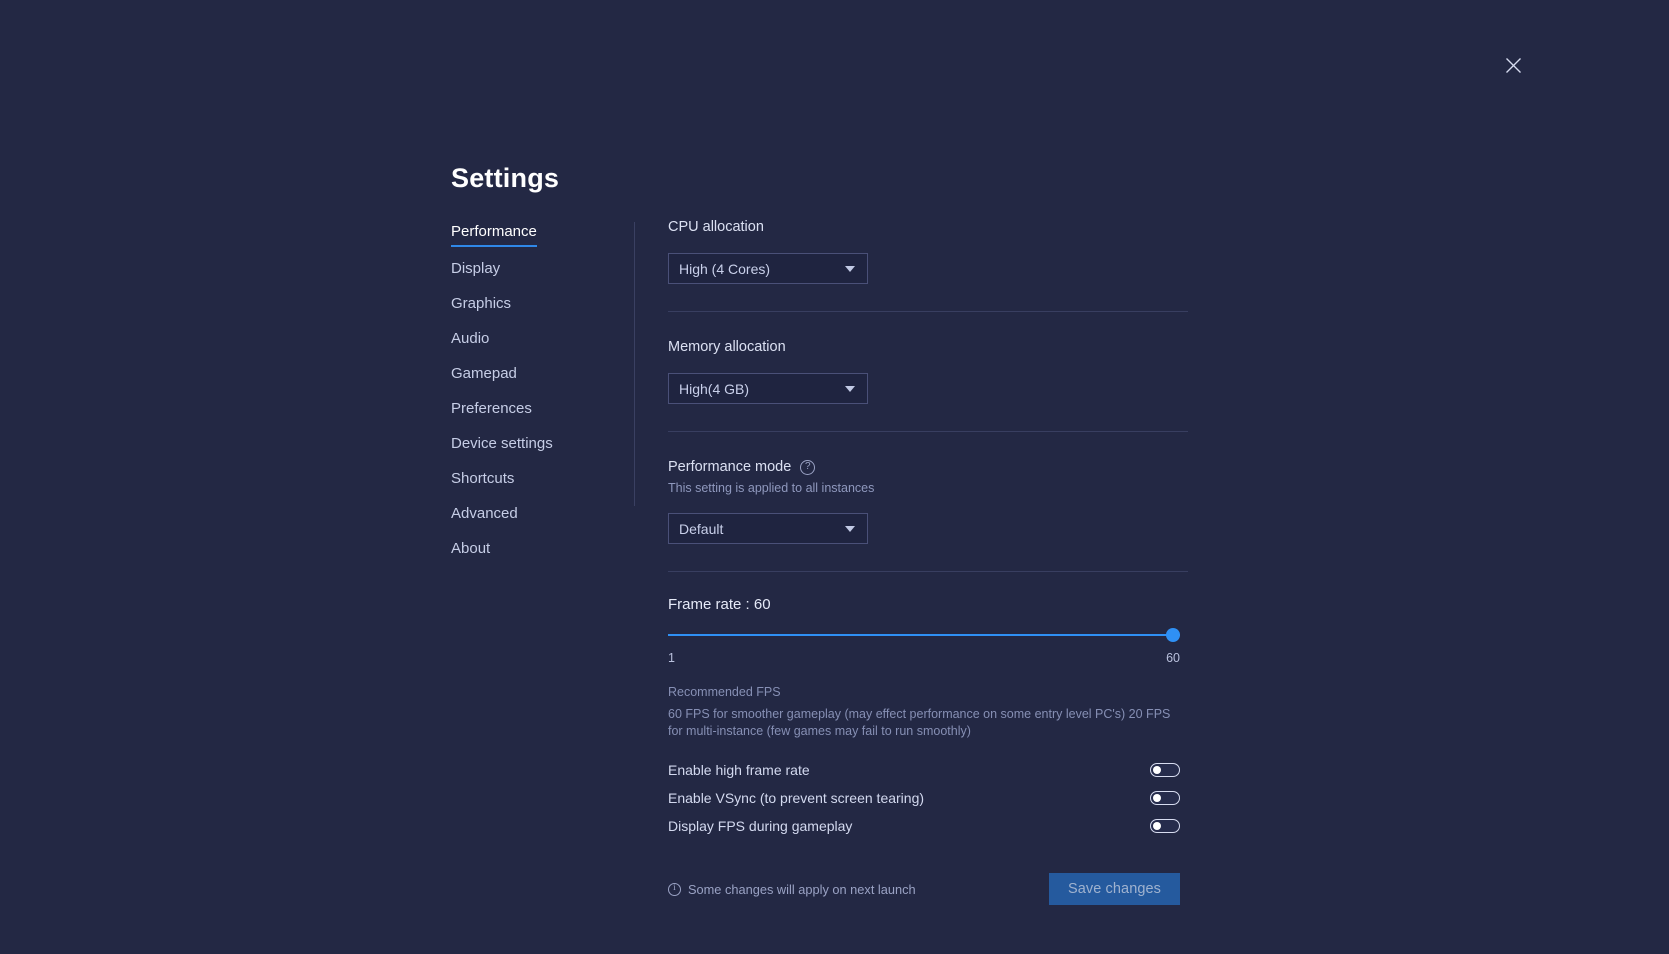  I want to click on toggle-row: Enable VSync (to prevent screen tearing), so click(924, 798).